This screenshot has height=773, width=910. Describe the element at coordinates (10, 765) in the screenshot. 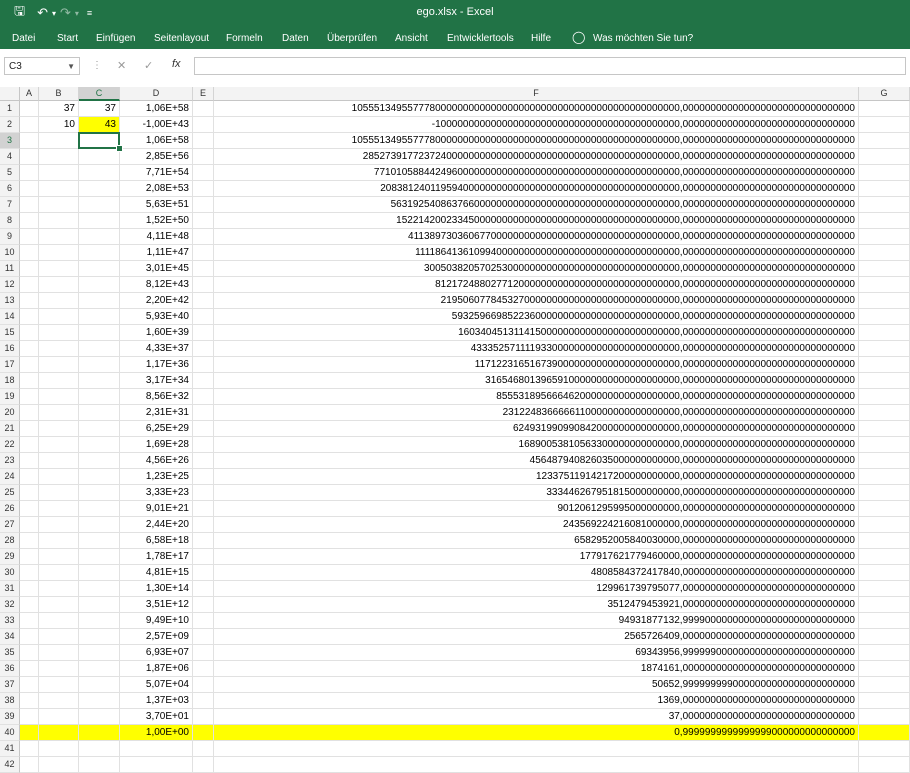

I see `row-header: 42` at that location.